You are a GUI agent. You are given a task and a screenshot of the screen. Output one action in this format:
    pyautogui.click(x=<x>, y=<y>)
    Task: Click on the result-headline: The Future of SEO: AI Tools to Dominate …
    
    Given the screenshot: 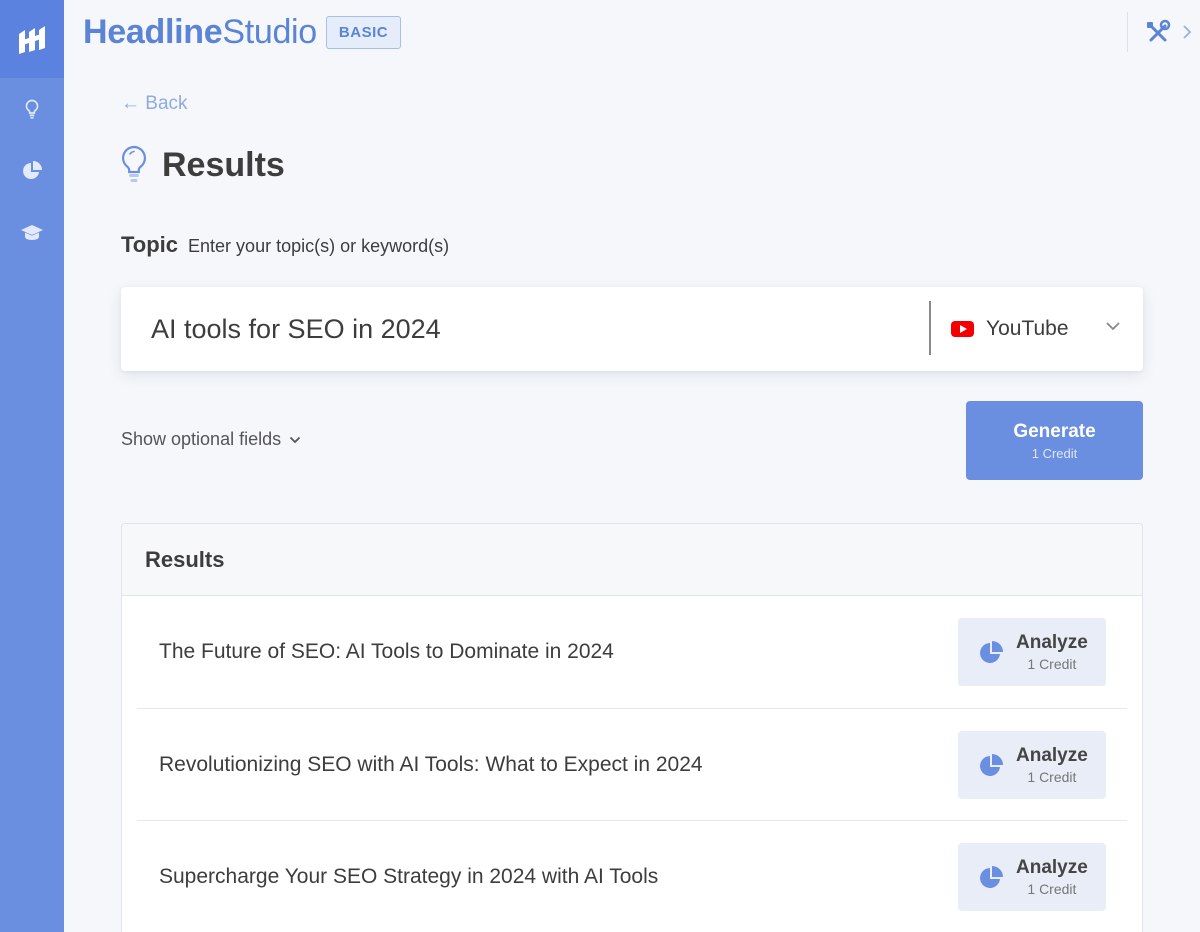 What is the action you would take?
    pyautogui.click(x=386, y=651)
    